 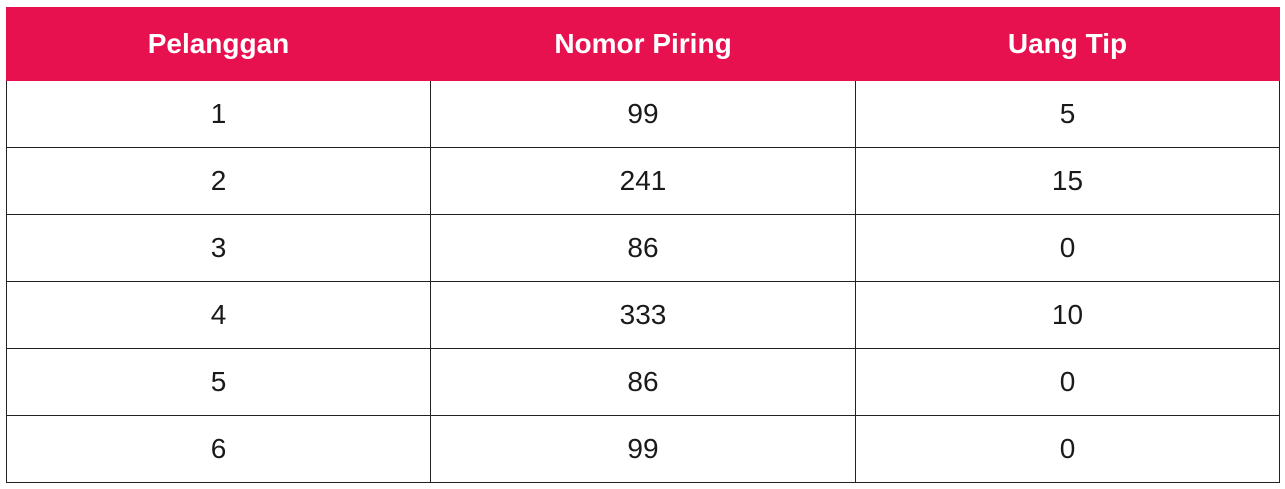 I want to click on cell-pelanggan: 6, so click(x=218, y=449).